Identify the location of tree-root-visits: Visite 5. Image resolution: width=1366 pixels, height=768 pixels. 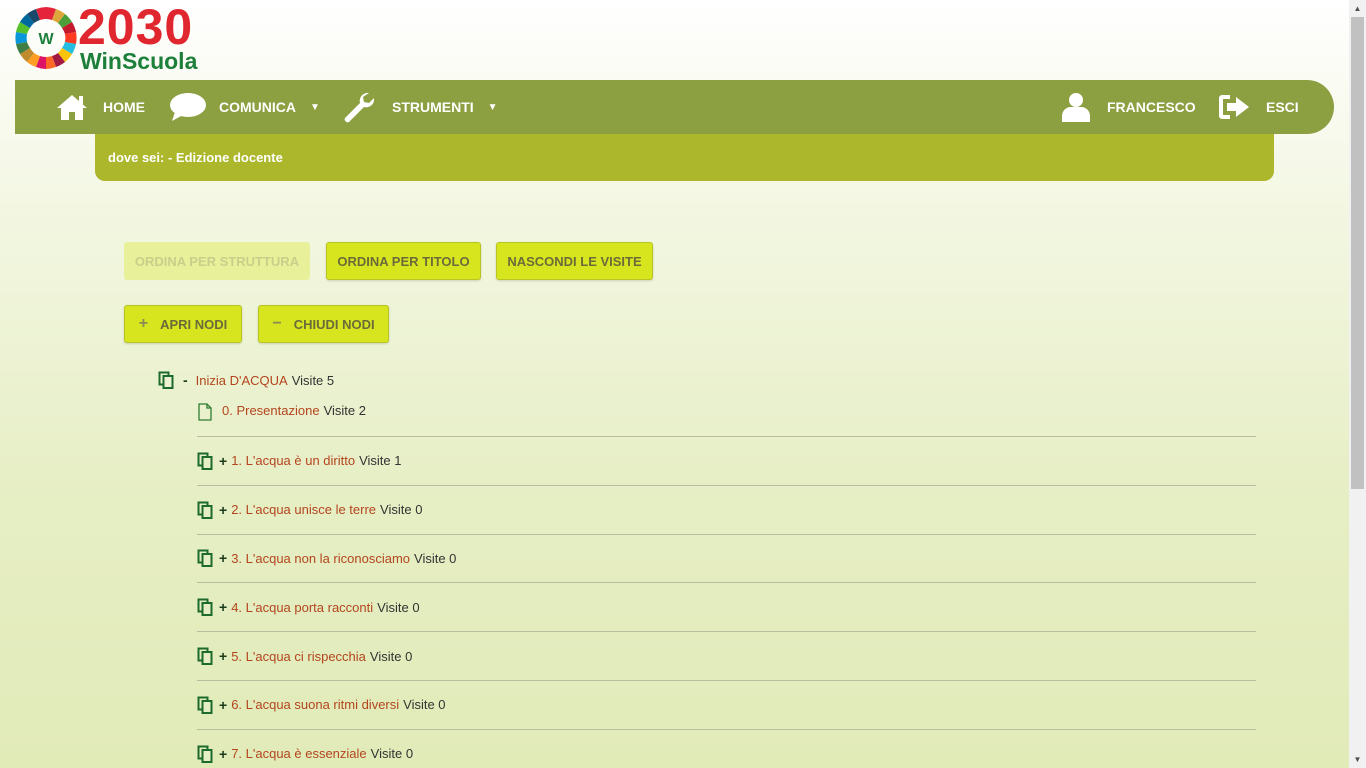
(313, 380).